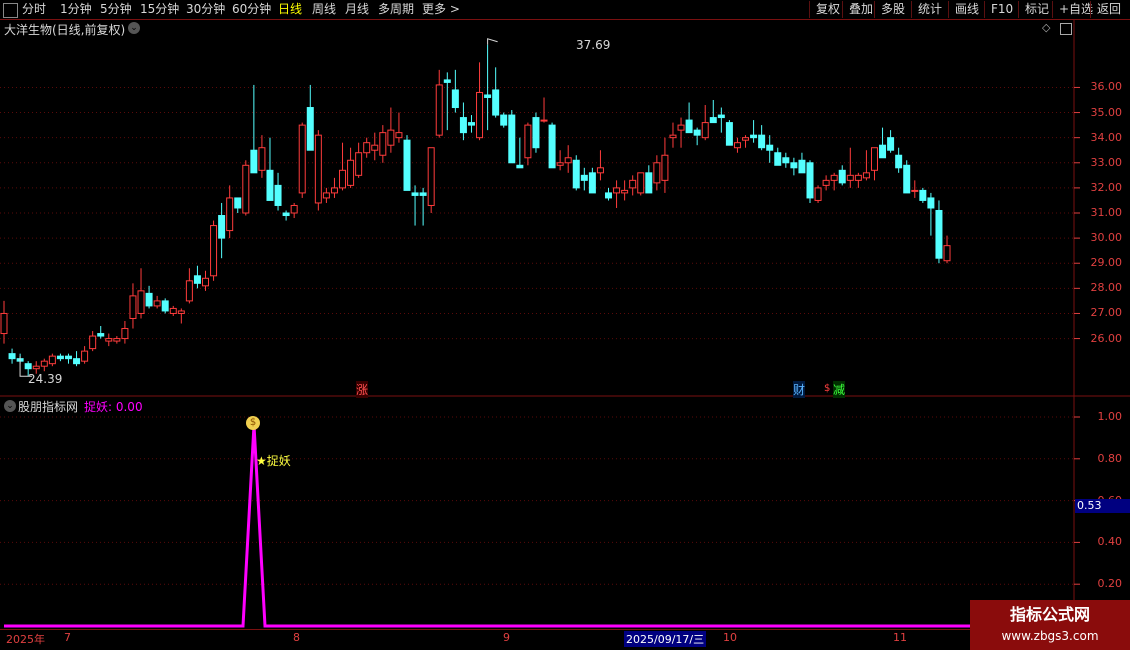  I want to click on toolbar-action-8: 返回, so click(1108, 9).